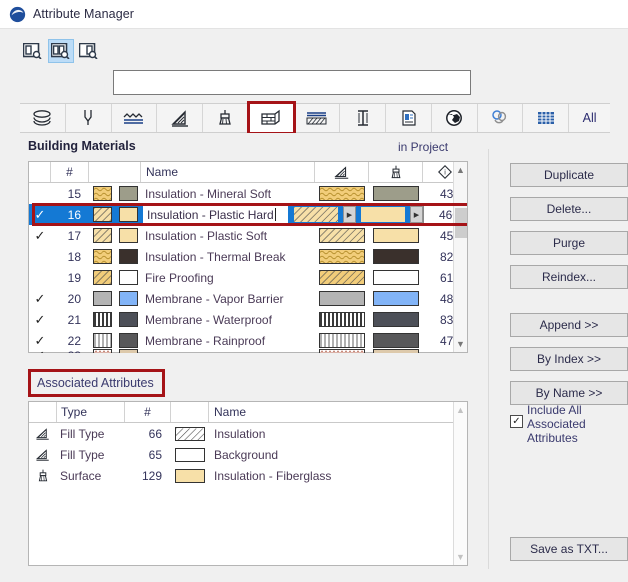  I want to click on tab-fill-types, so click(135, 118).